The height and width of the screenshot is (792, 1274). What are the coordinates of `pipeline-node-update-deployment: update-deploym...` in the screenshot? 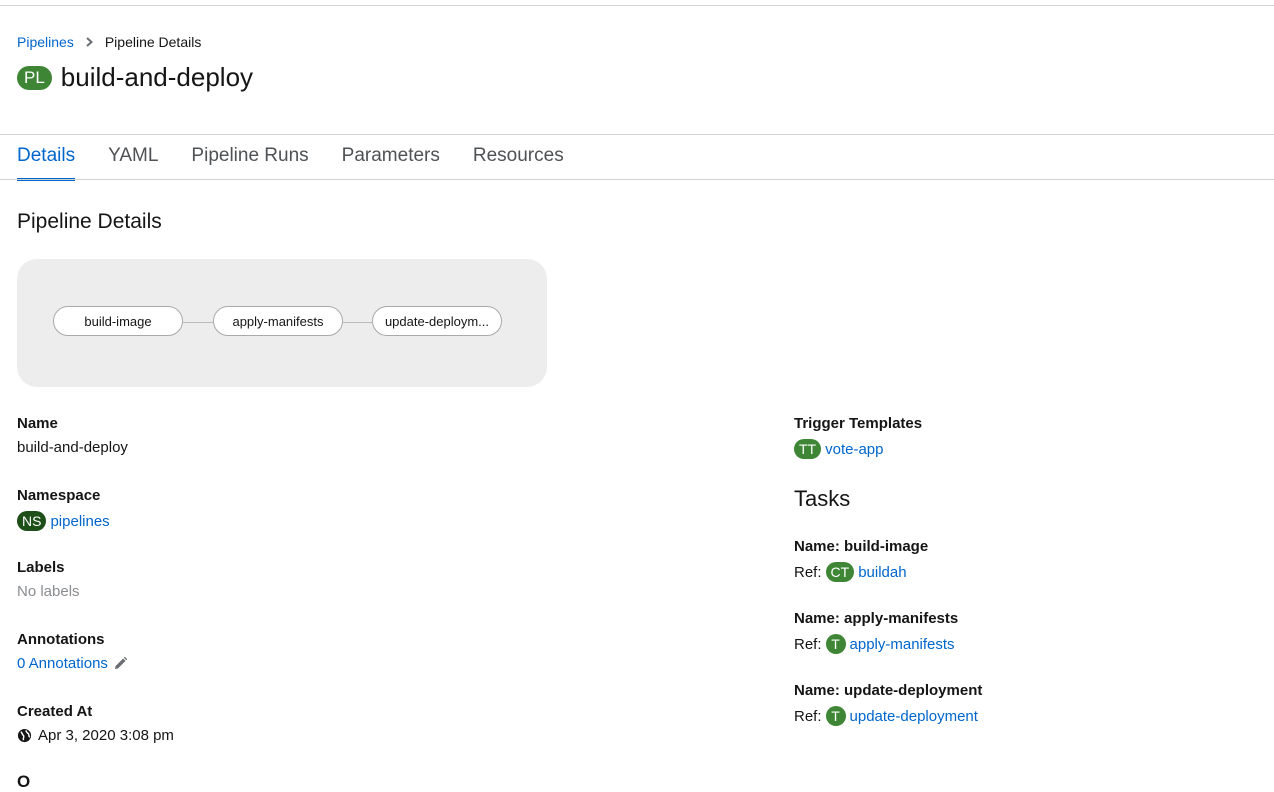 It's located at (437, 321).